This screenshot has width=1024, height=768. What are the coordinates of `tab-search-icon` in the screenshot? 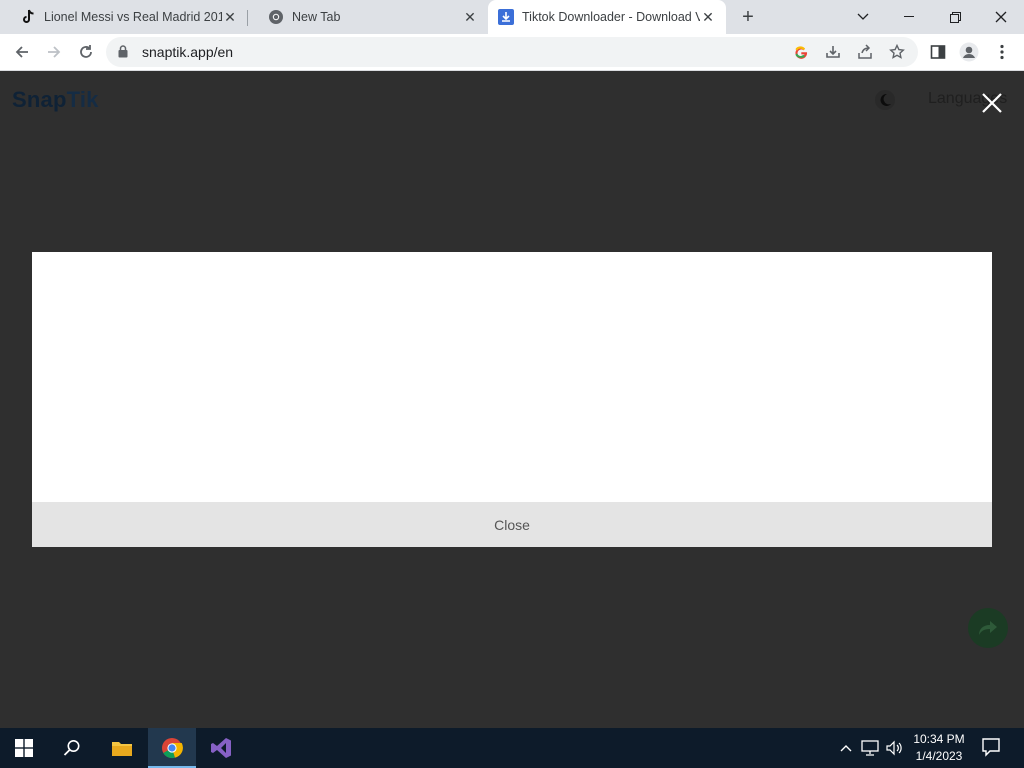 It's located at (863, 17).